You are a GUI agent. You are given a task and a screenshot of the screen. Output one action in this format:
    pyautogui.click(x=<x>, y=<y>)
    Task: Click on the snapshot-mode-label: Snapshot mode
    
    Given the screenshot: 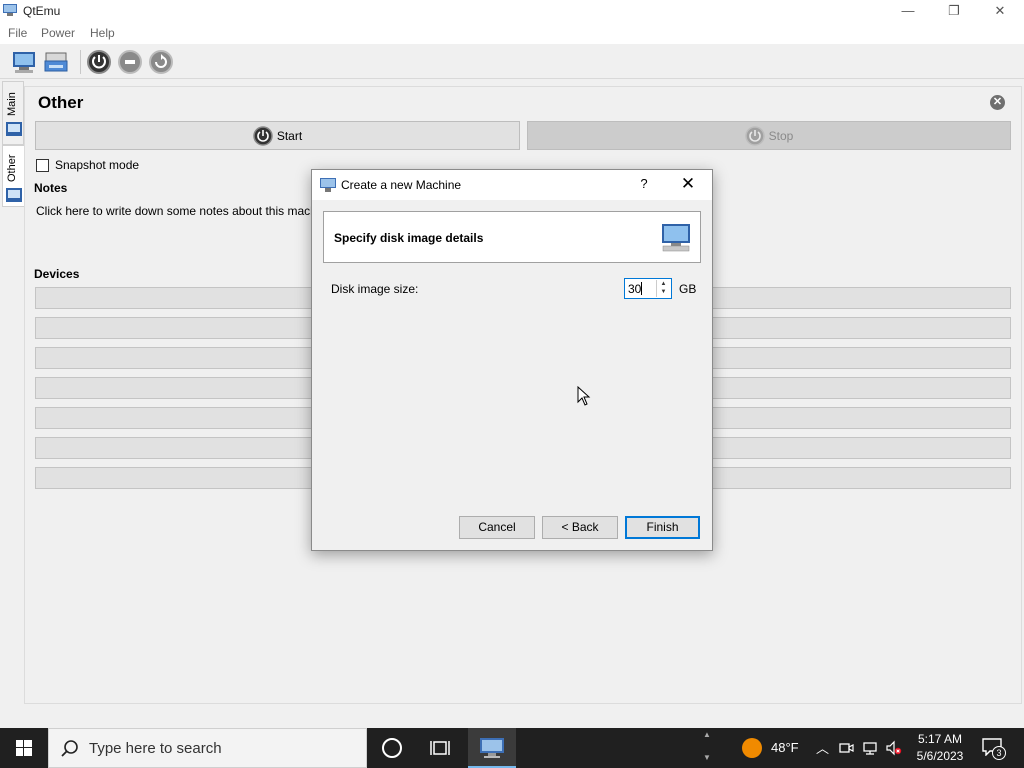 What is the action you would take?
    pyautogui.click(x=97, y=165)
    